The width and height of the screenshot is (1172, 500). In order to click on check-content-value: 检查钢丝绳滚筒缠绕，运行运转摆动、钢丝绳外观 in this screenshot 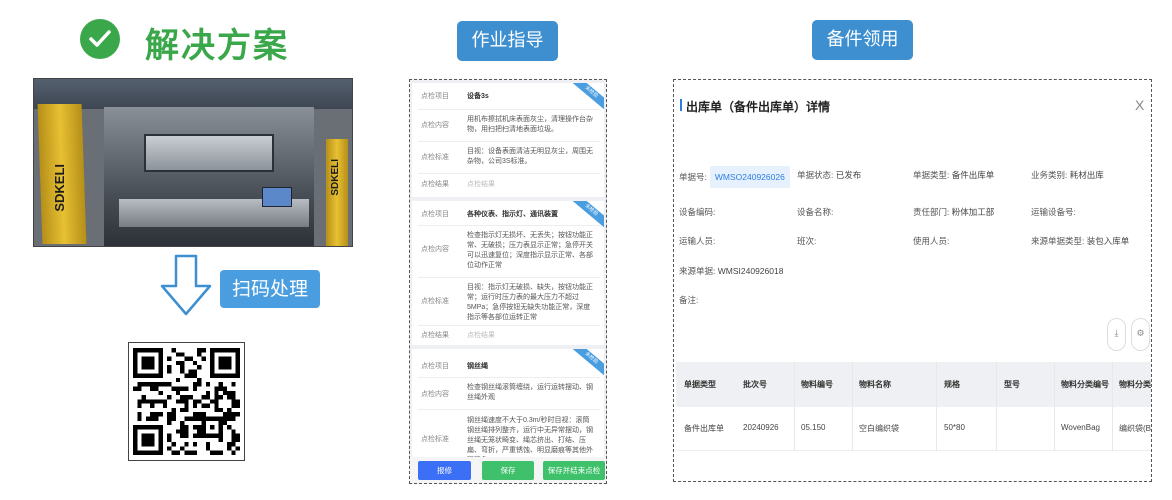, I will do `click(530, 392)`.